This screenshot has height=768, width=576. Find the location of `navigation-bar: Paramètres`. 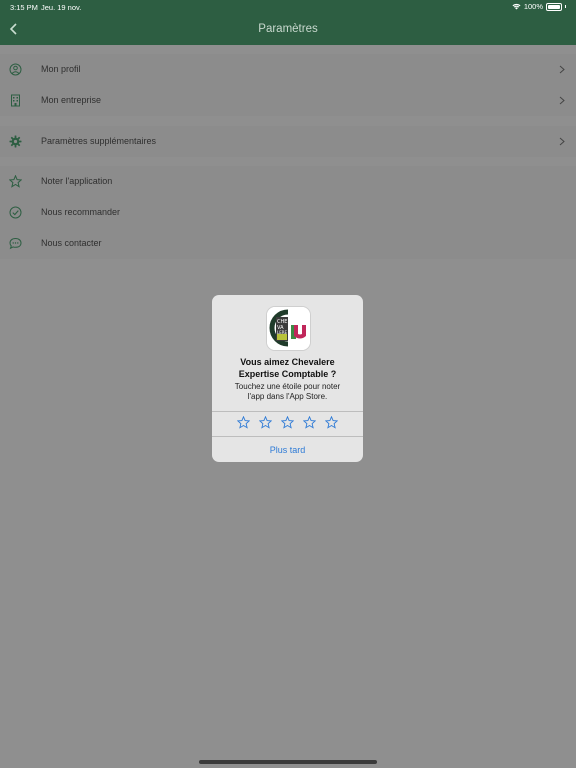

navigation-bar: Paramètres is located at coordinates (288, 29).